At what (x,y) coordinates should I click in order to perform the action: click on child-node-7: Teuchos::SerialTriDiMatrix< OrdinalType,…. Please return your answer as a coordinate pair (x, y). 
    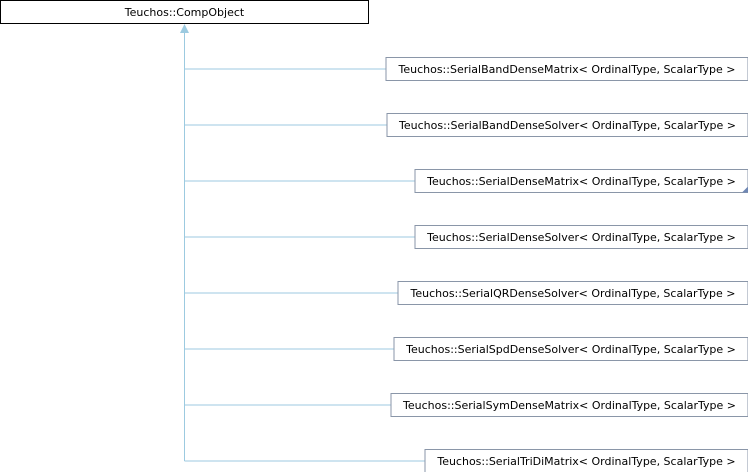
    Looking at the image, I should click on (586, 460).